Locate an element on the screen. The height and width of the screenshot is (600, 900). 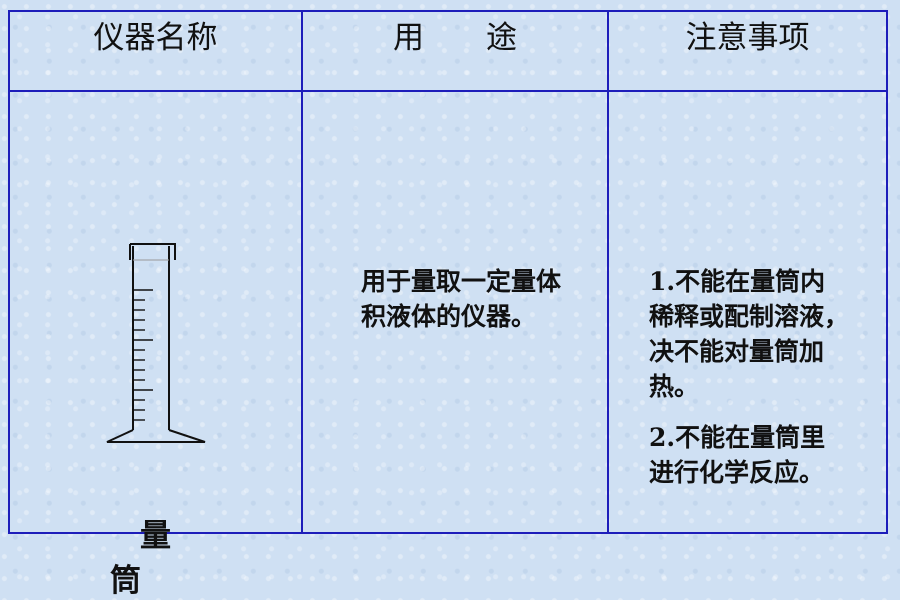
header-instrument-name-label: 仪器名称 is located at coordinates (155, 38).